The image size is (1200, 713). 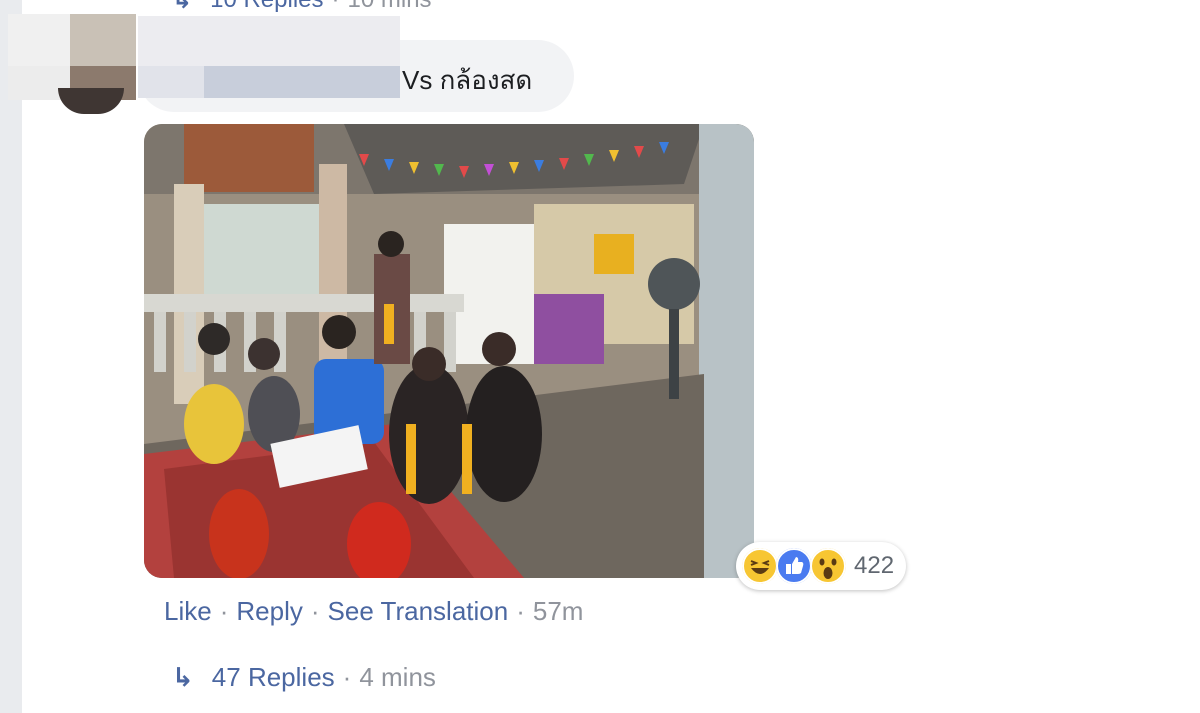 I want to click on left-rail, so click(x=11, y=356).